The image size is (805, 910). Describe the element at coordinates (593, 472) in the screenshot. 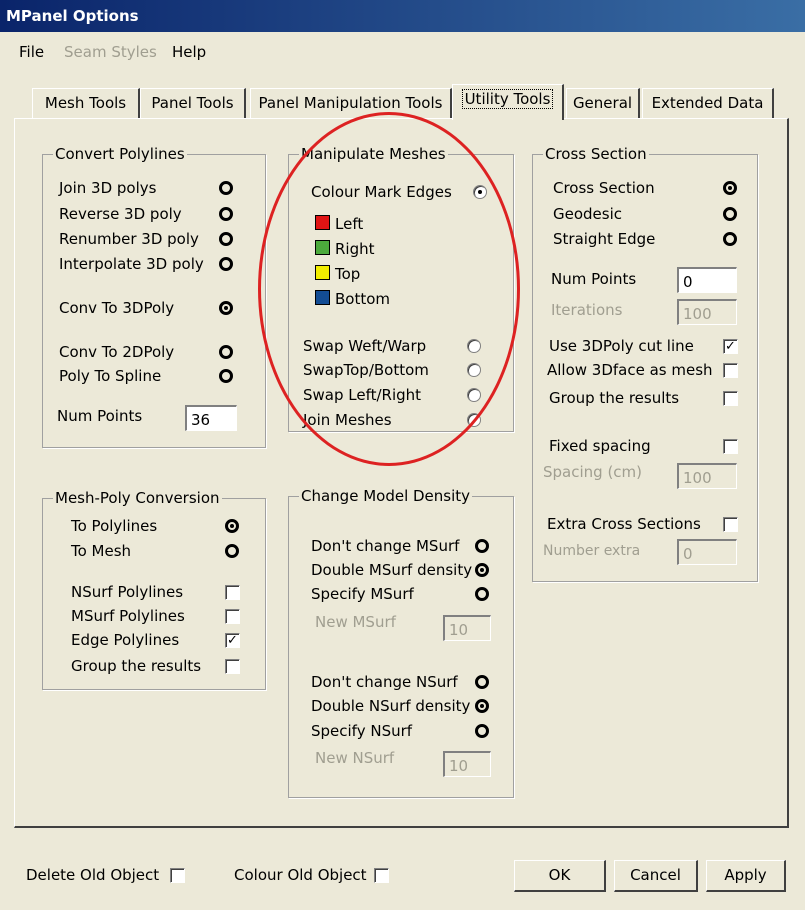

I see `spacing-label: Spacing (cm)` at that location.